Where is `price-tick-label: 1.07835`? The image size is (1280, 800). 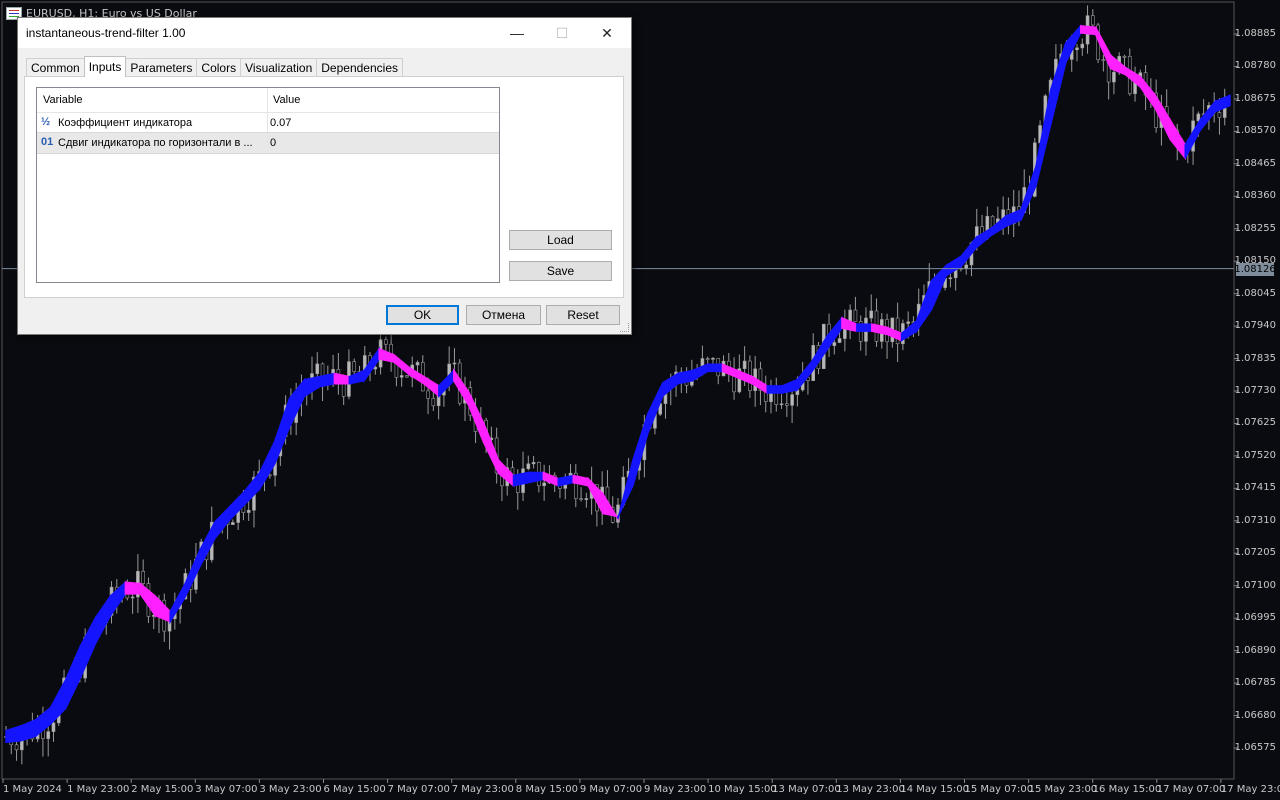 price-tick-label: 1.07835 is located at coordinates (1255, 358).